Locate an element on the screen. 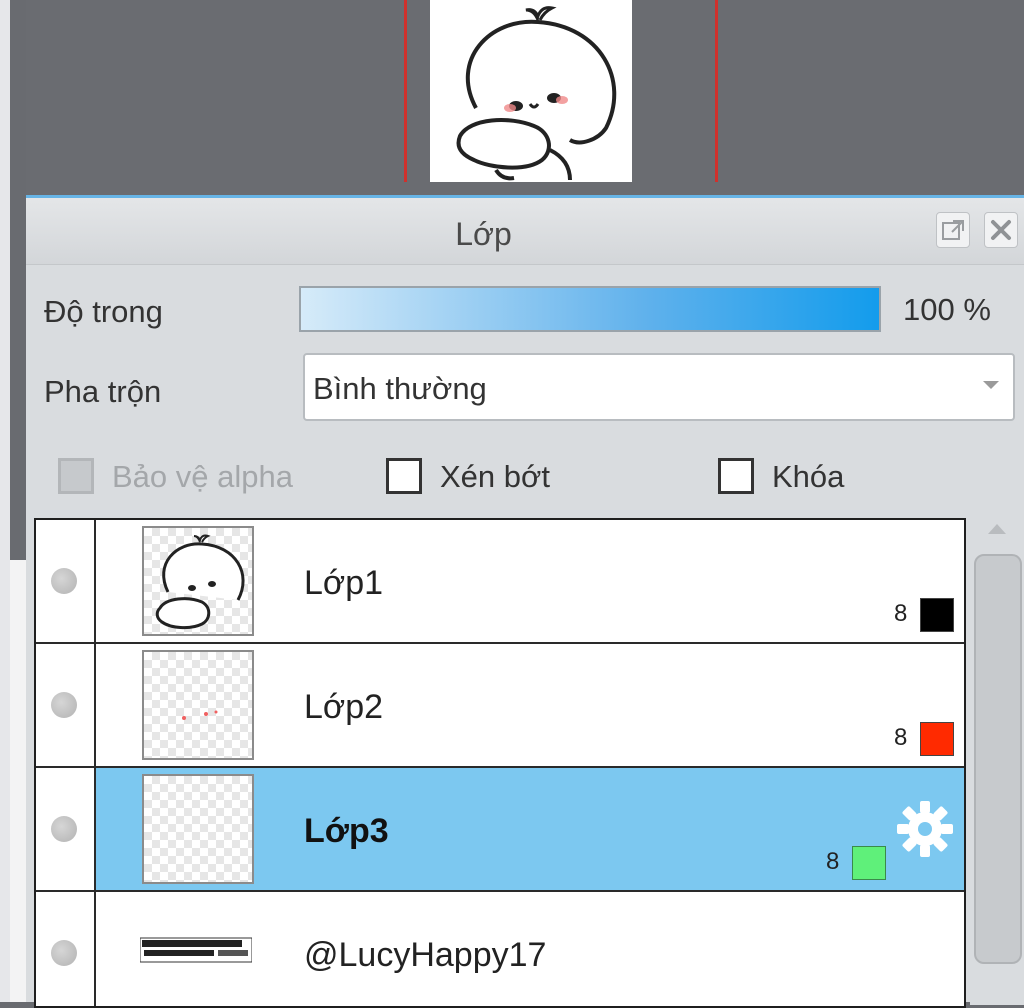 This screenshot has height=1008, width=1024. protect-alpha-label: Bảo vệ alpha is located at coordinates (202, 476).